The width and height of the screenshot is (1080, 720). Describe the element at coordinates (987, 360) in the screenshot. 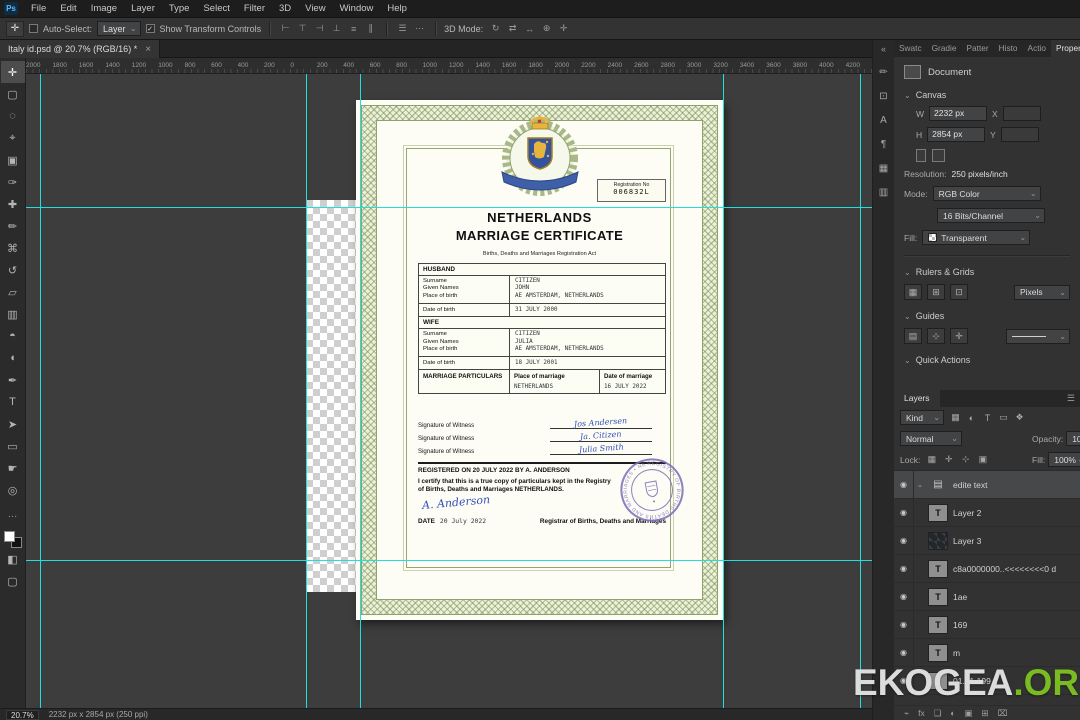

I see `quick-actions-section-header: Quick Actions` at that location.